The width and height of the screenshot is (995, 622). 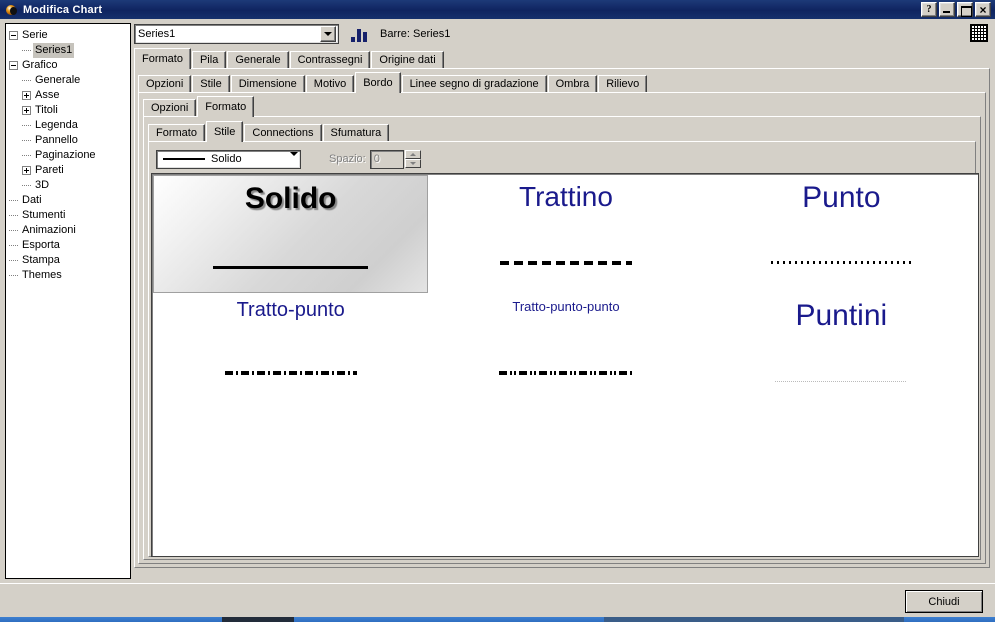 I want to click on tab-rilievo: Rilievo, so click(x=623, y=84).